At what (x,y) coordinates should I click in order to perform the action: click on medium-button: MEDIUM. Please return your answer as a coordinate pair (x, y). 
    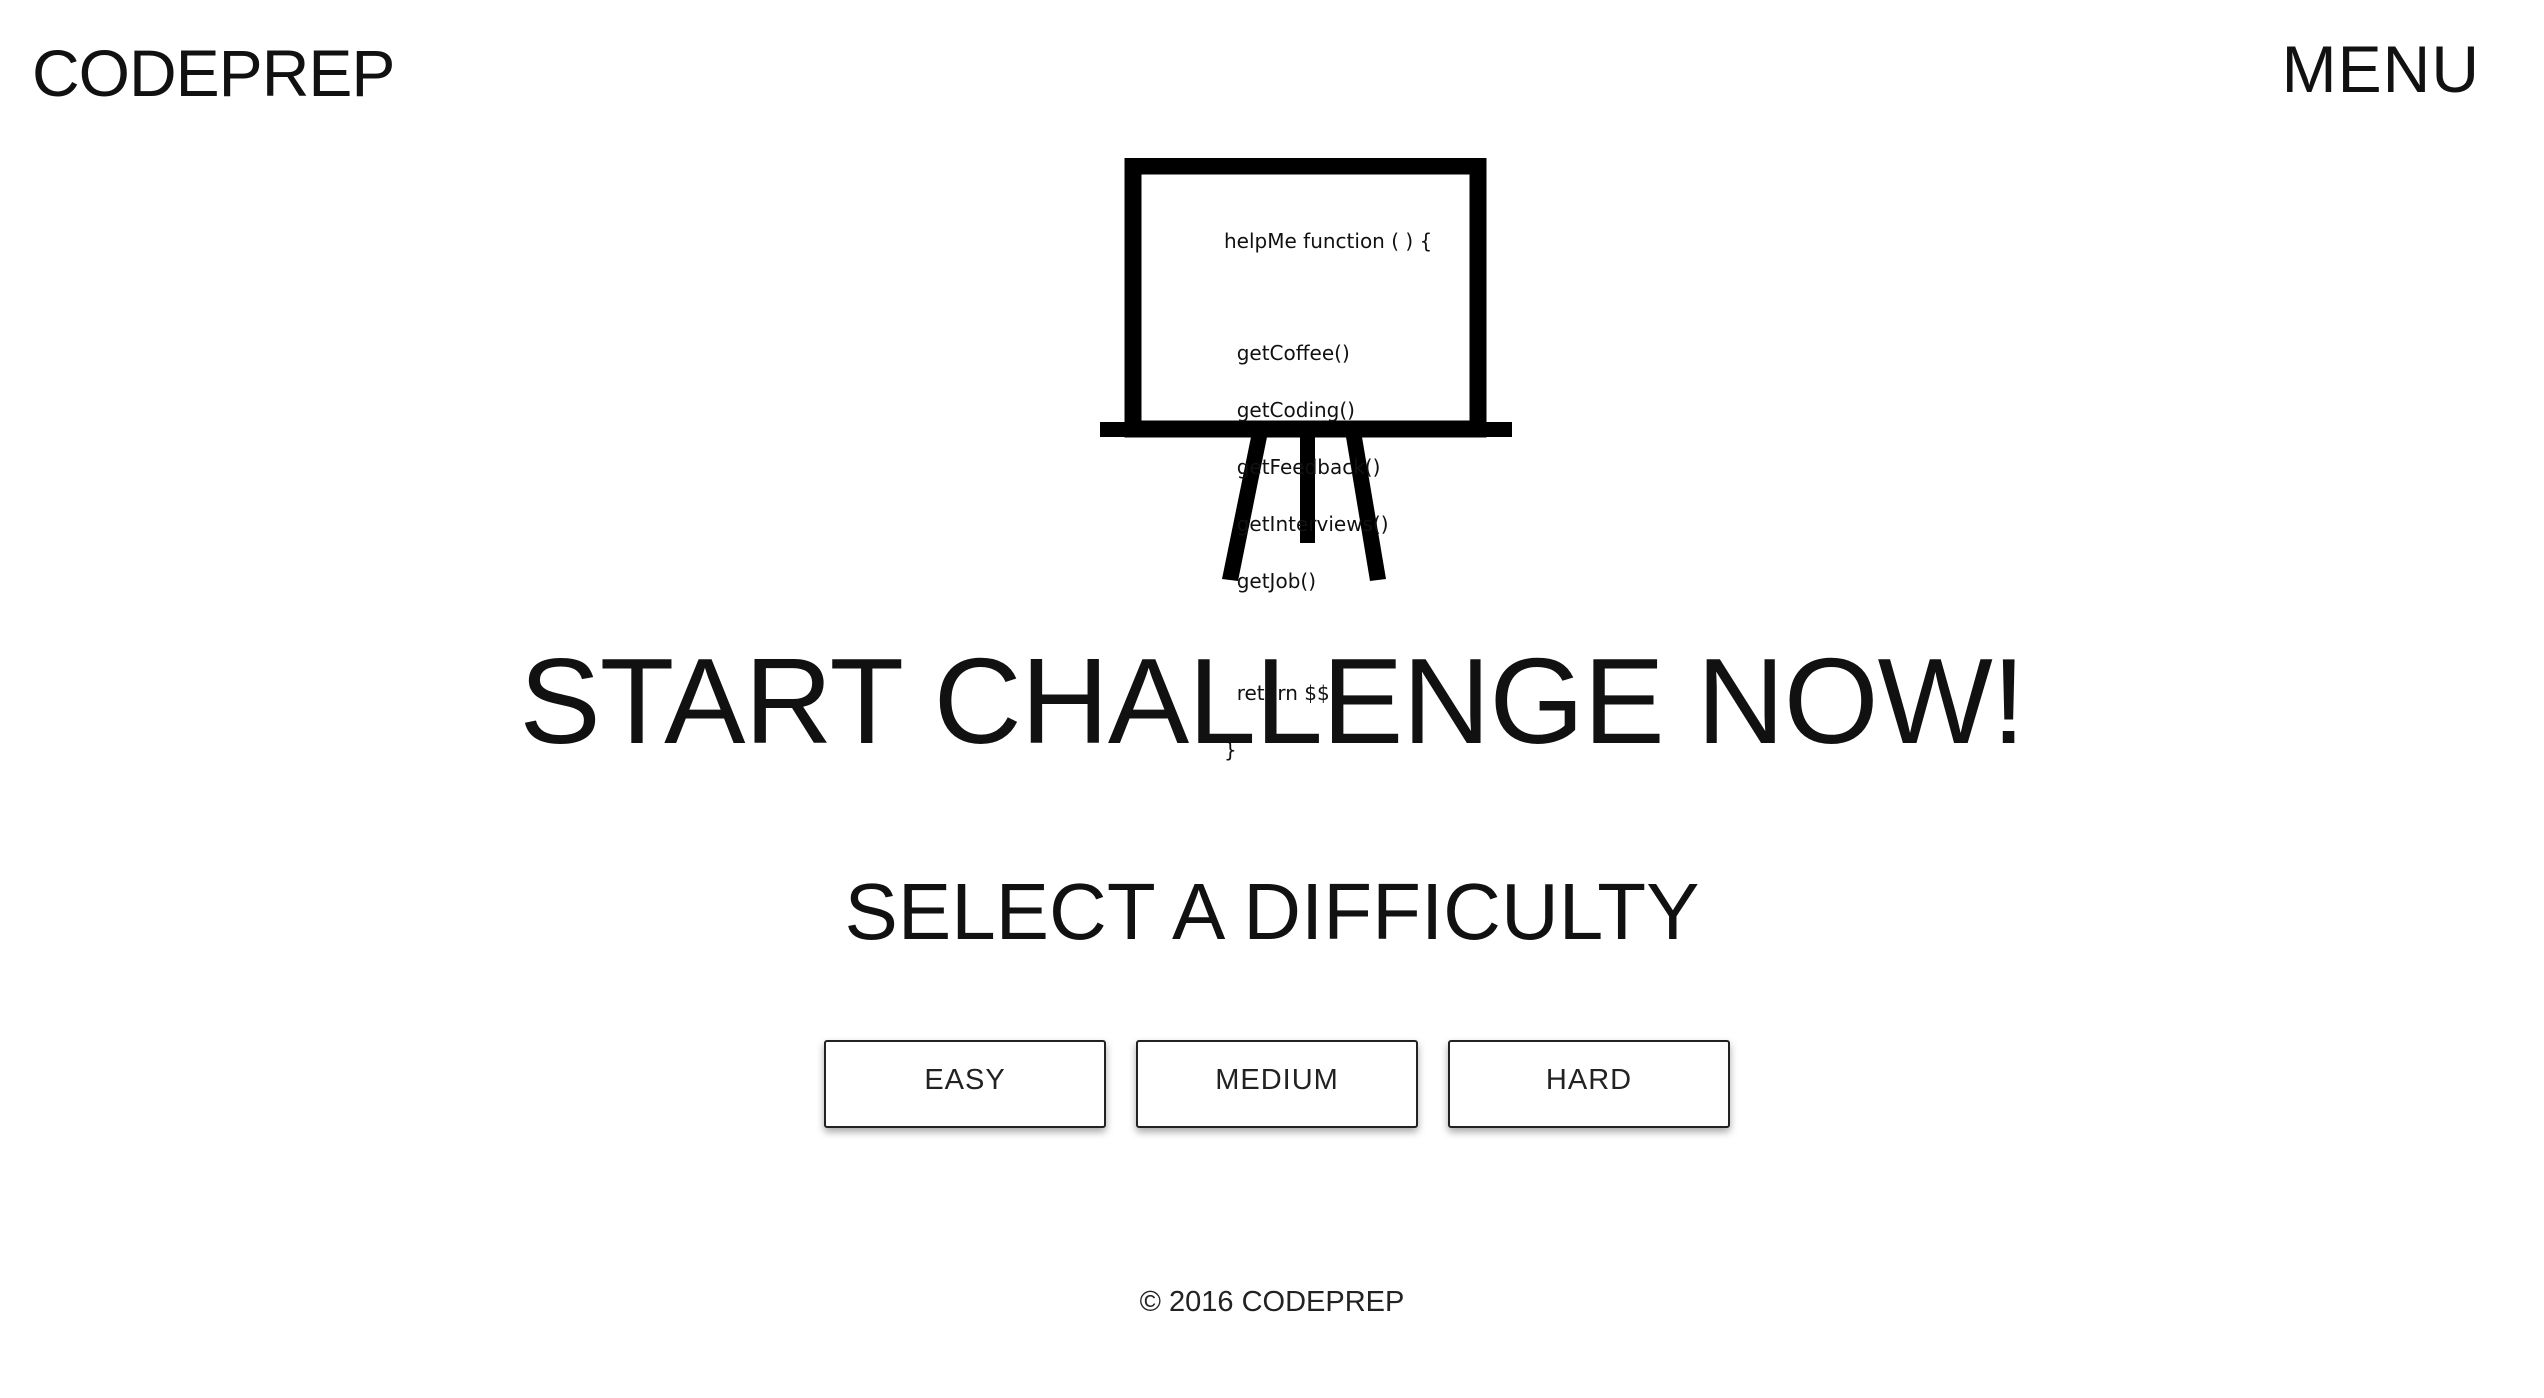
    Looking at the image, I should click on (1277, 1084).